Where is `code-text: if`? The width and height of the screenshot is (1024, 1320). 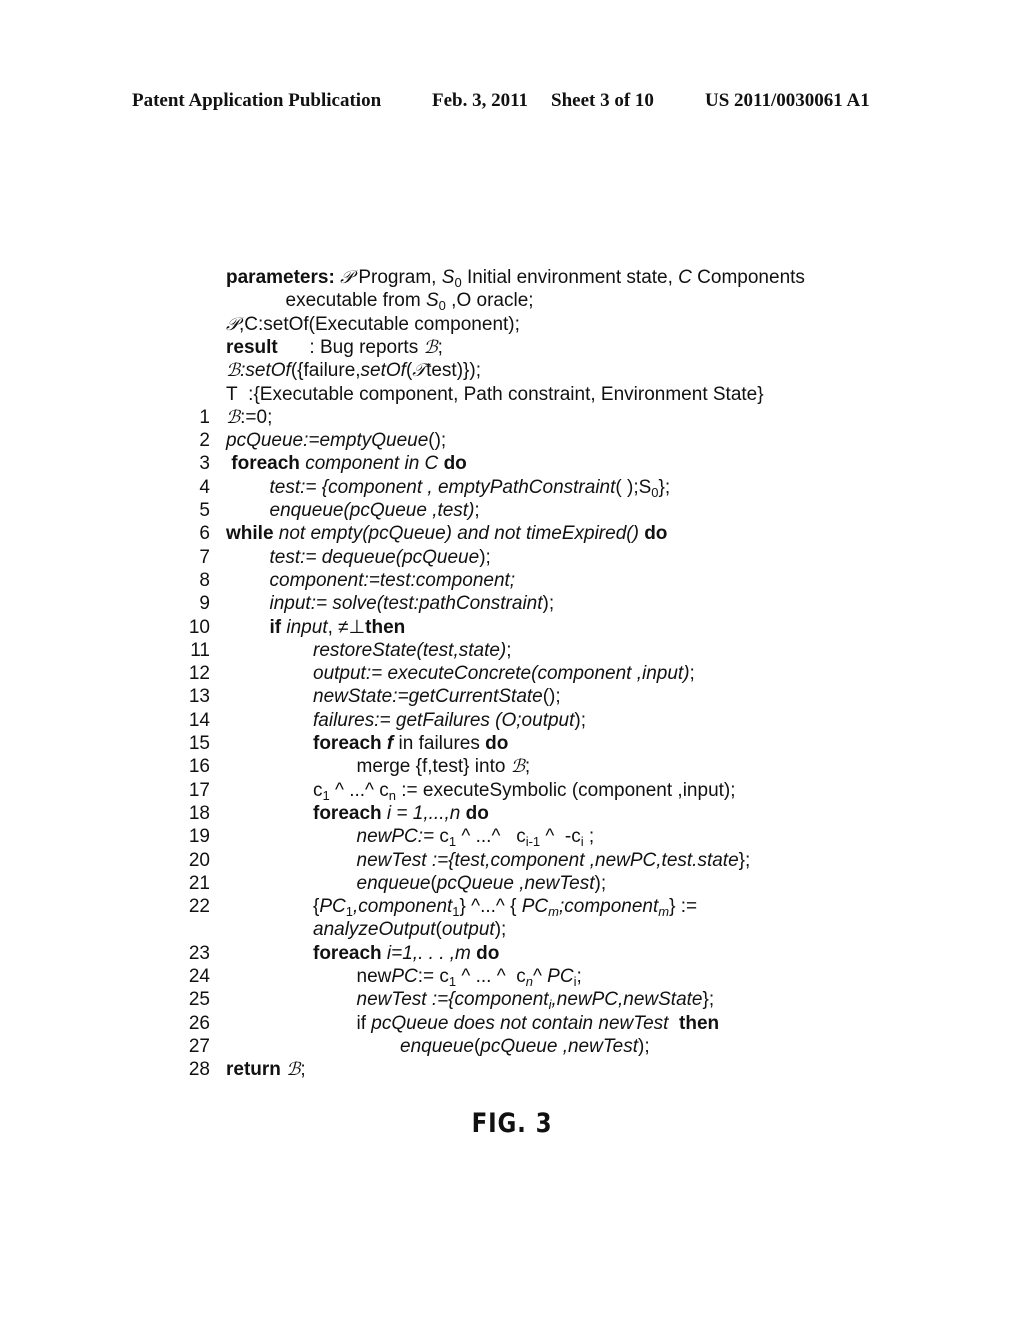 code-text: if is located at coordinates (278, 627).